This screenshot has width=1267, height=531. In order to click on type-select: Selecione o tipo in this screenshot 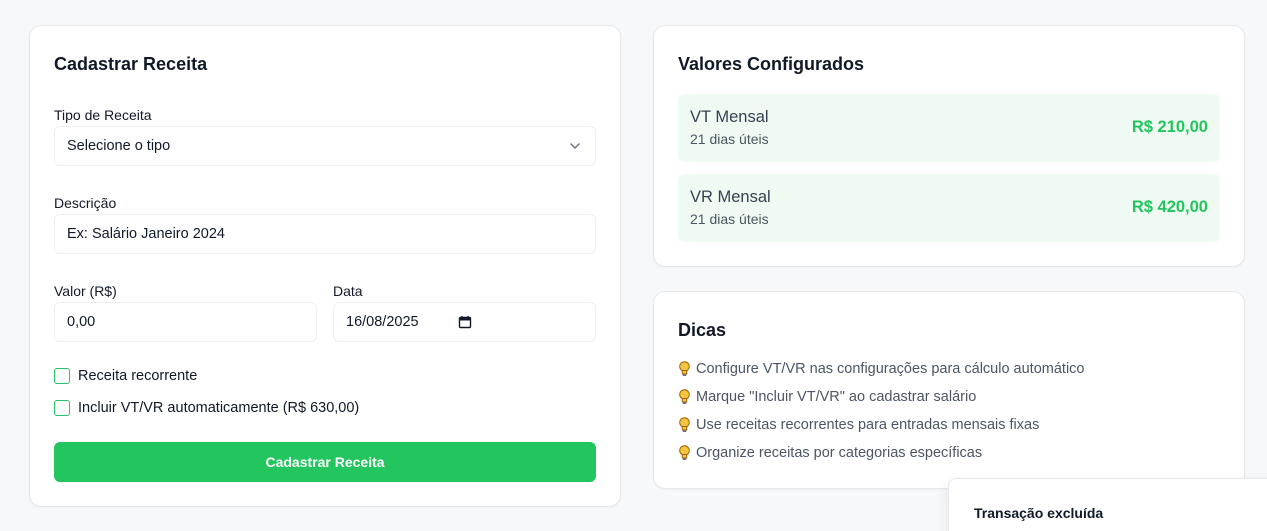, I will do `click(325, 146)`.